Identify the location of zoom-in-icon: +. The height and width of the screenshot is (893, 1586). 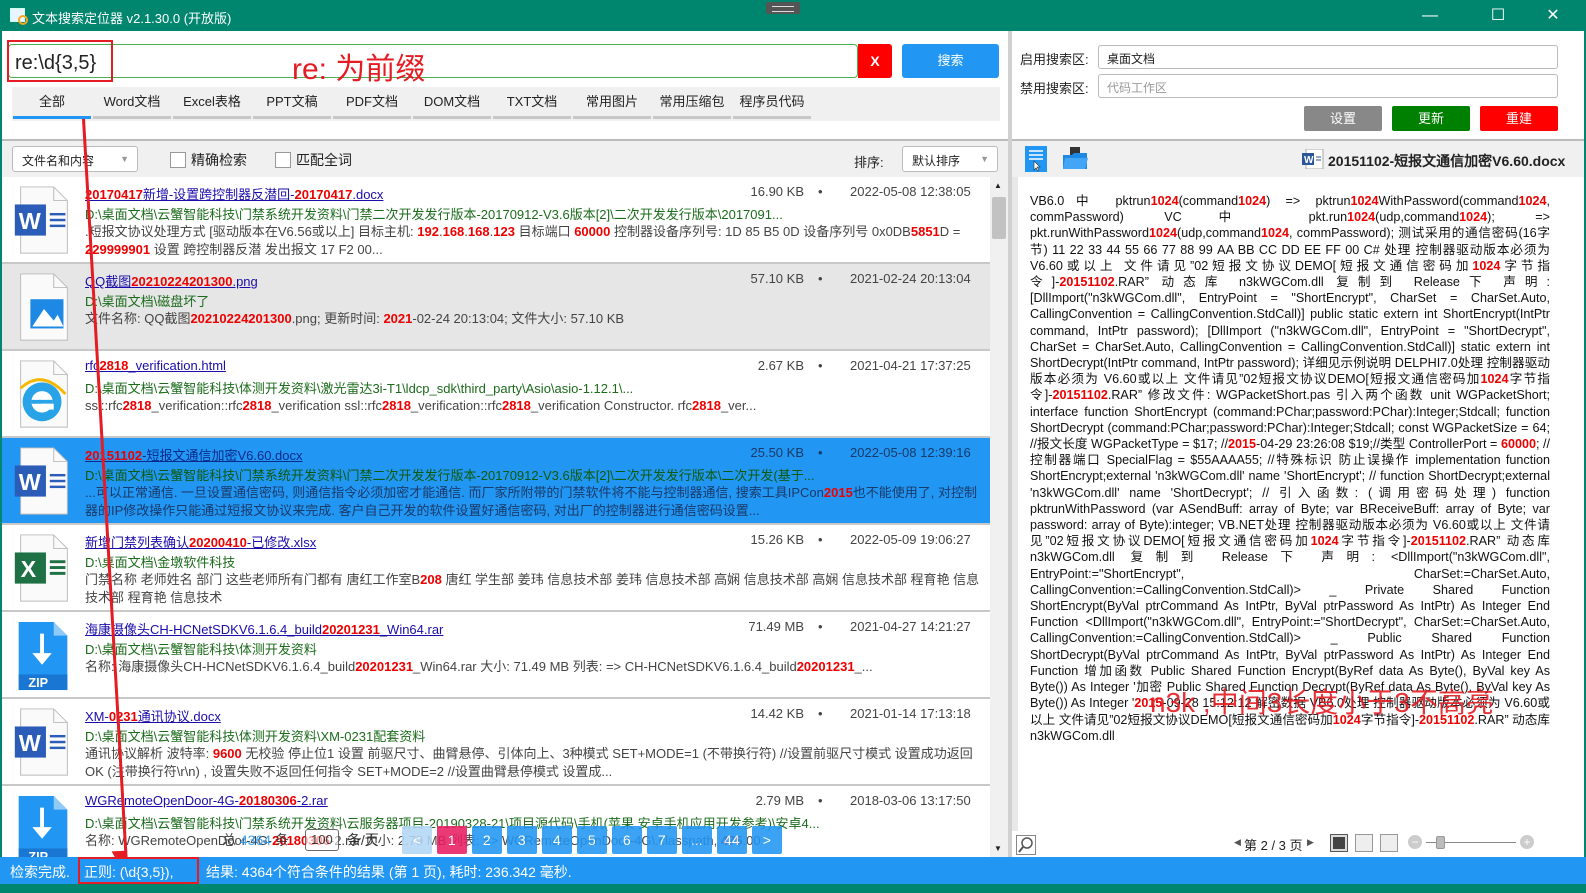
(1527, 842).